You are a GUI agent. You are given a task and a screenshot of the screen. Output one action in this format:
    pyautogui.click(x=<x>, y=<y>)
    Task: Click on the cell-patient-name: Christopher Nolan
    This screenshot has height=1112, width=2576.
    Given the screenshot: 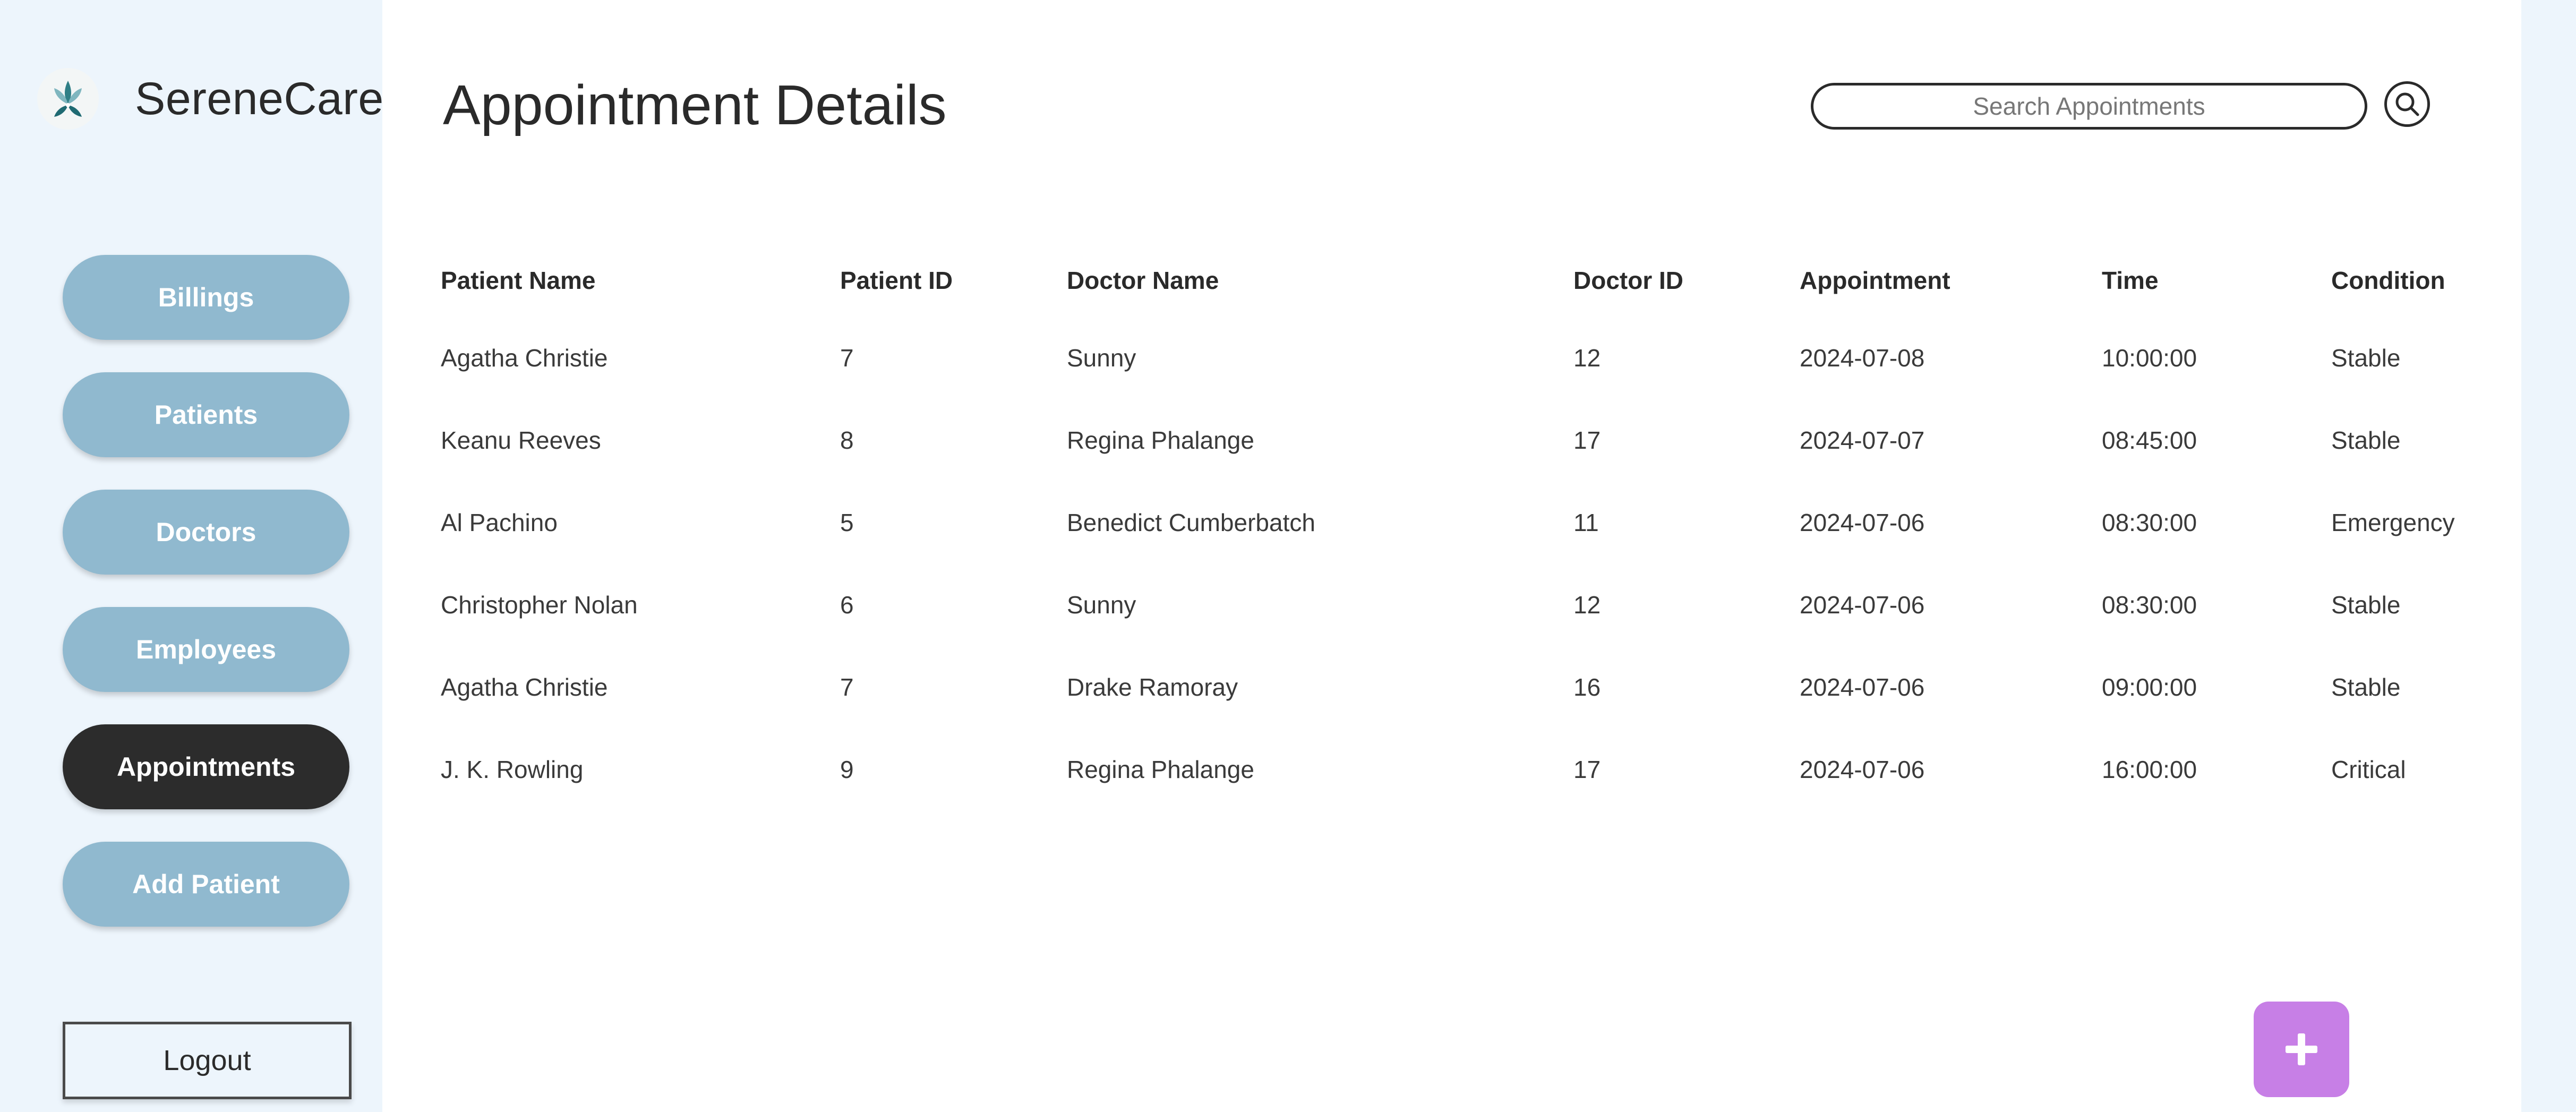 What is the action you would take?
    pyautogui.click(x=540, y=605)
    